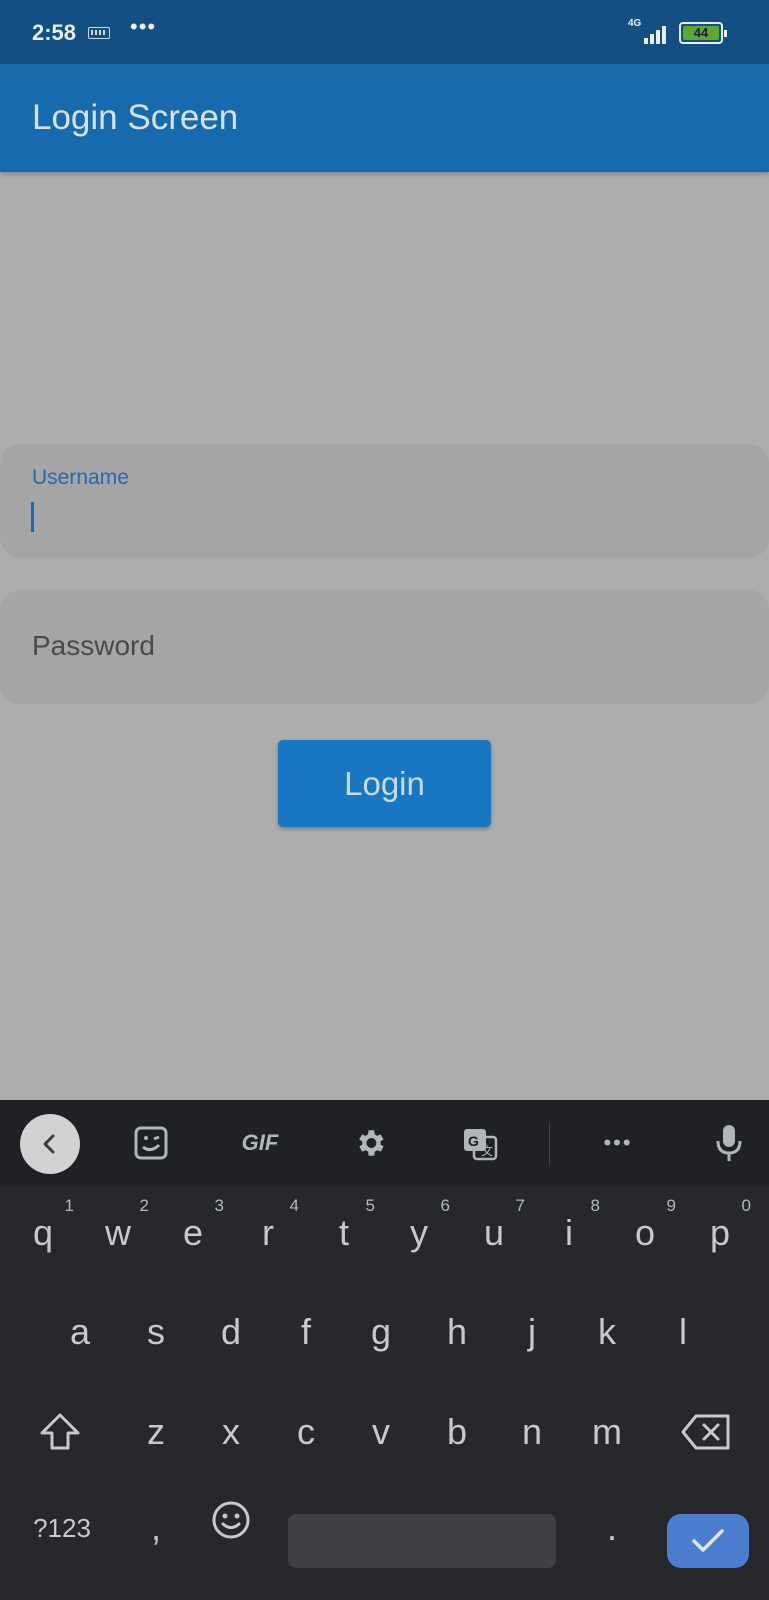 This screenshot has width=769, height=1600. I want to click on space-key, so click(422, 1541).